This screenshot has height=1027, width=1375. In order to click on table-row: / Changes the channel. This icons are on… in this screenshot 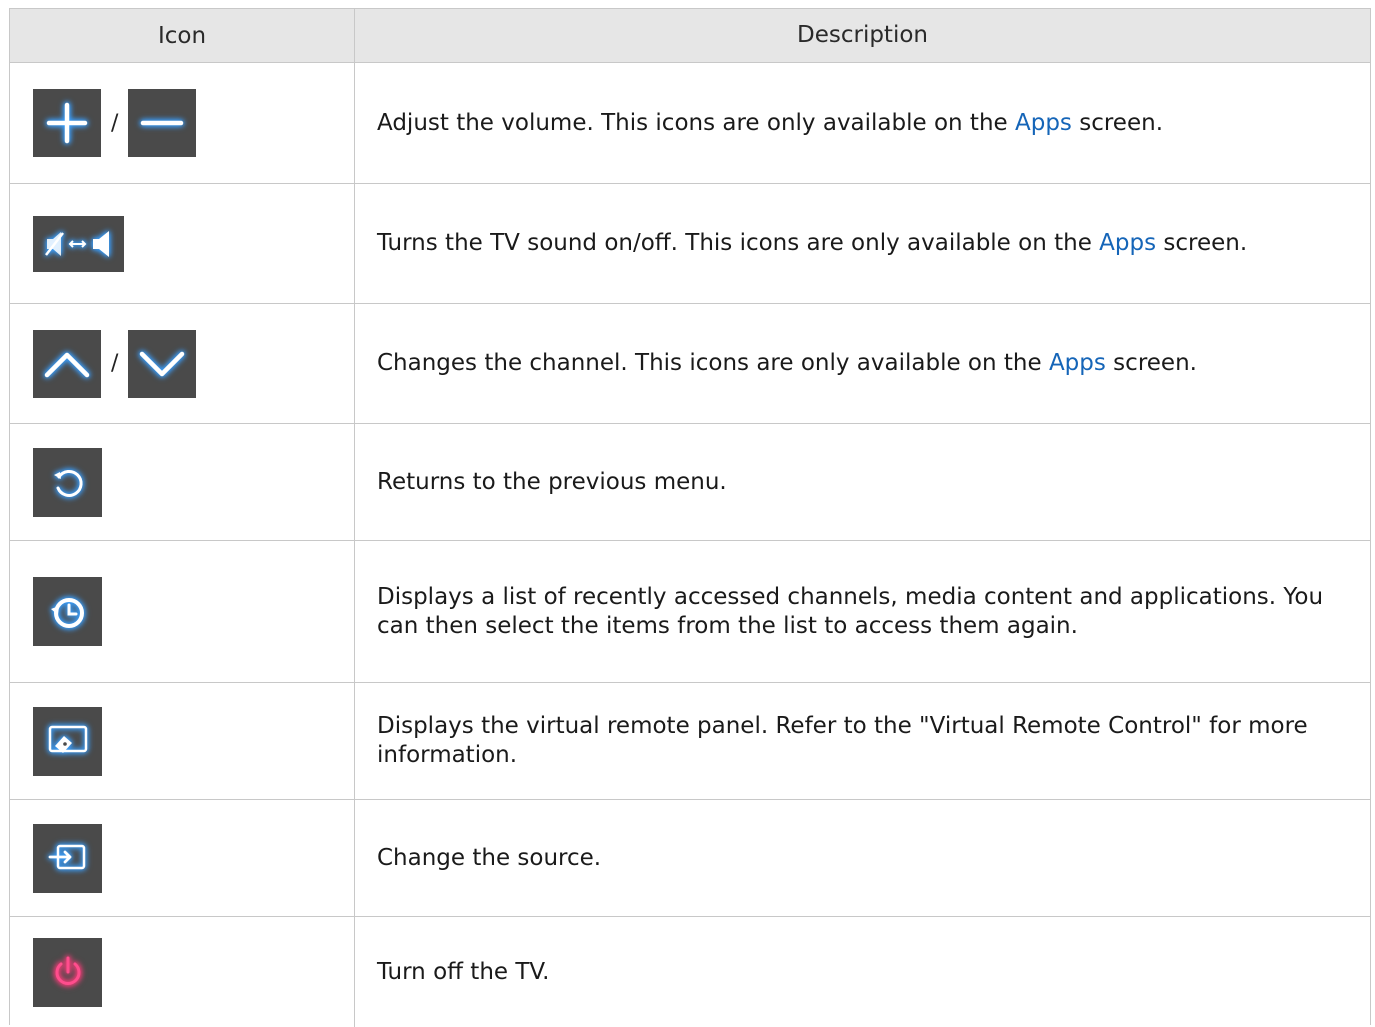, I will do `click(690, 364)`.